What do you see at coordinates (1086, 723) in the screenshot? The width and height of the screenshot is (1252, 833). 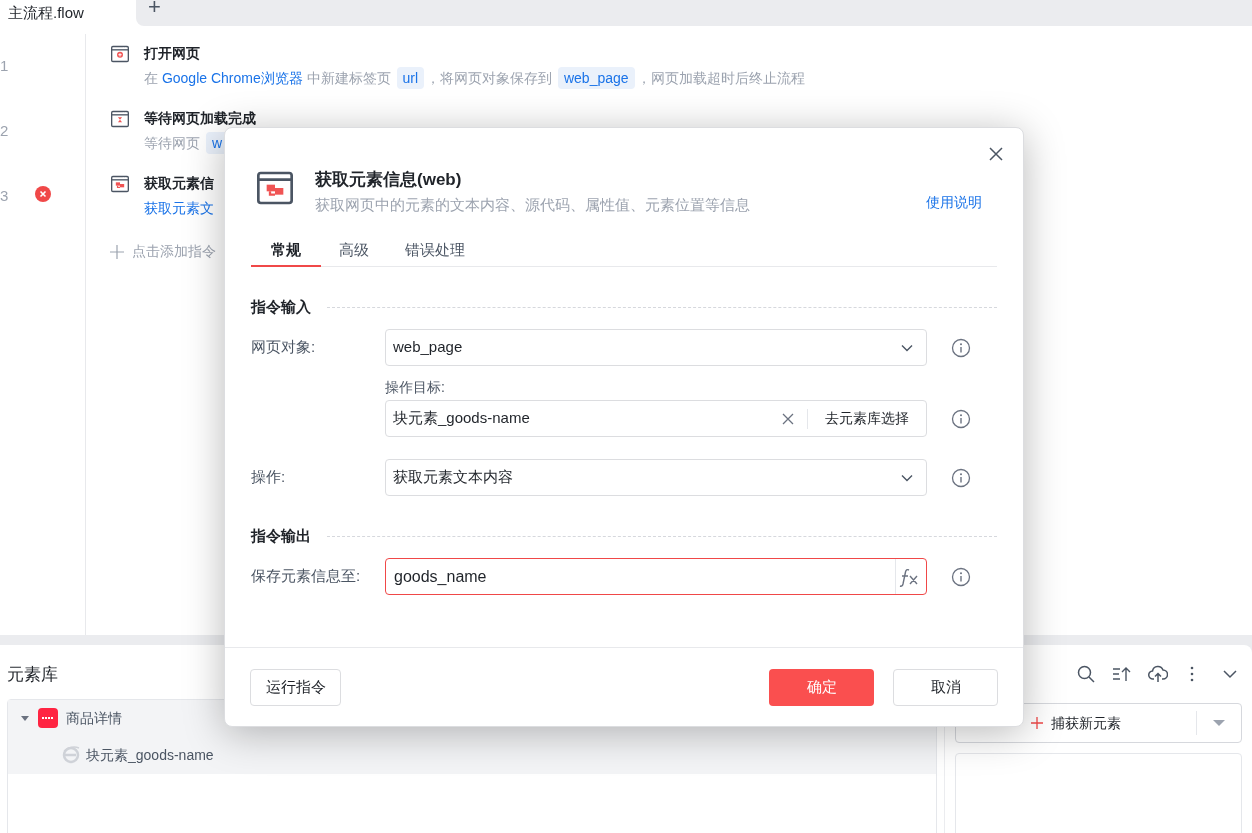 I see `capture-label: 捕获新元素` at bounding box center [1086, 723].